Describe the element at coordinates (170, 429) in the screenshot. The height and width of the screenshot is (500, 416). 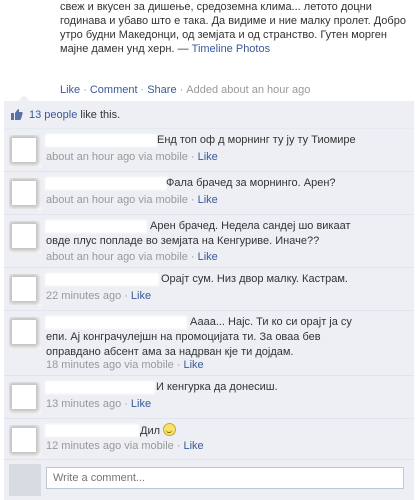
I see `smiley-emoticon-icon` at that location.